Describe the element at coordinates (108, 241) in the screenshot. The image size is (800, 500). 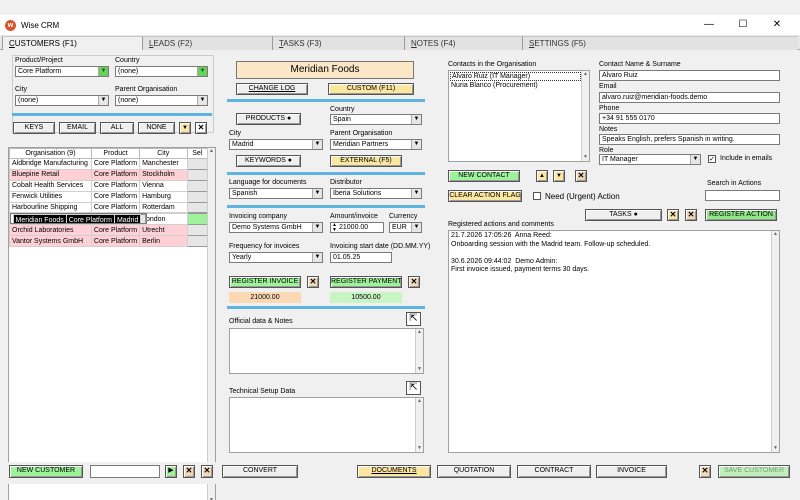
I see `table-row: Vantor Systems GmbH Core Platform Berlin` at that location.